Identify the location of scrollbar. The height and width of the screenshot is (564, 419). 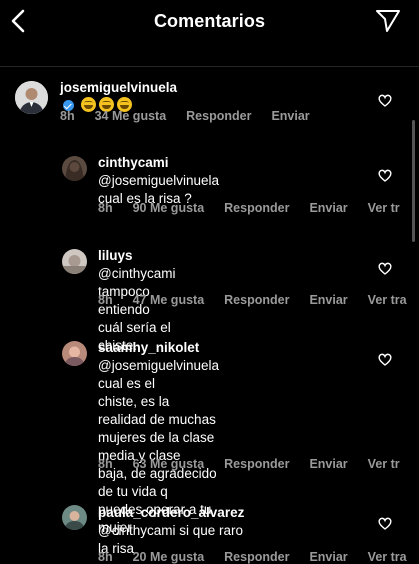
(413, 181).